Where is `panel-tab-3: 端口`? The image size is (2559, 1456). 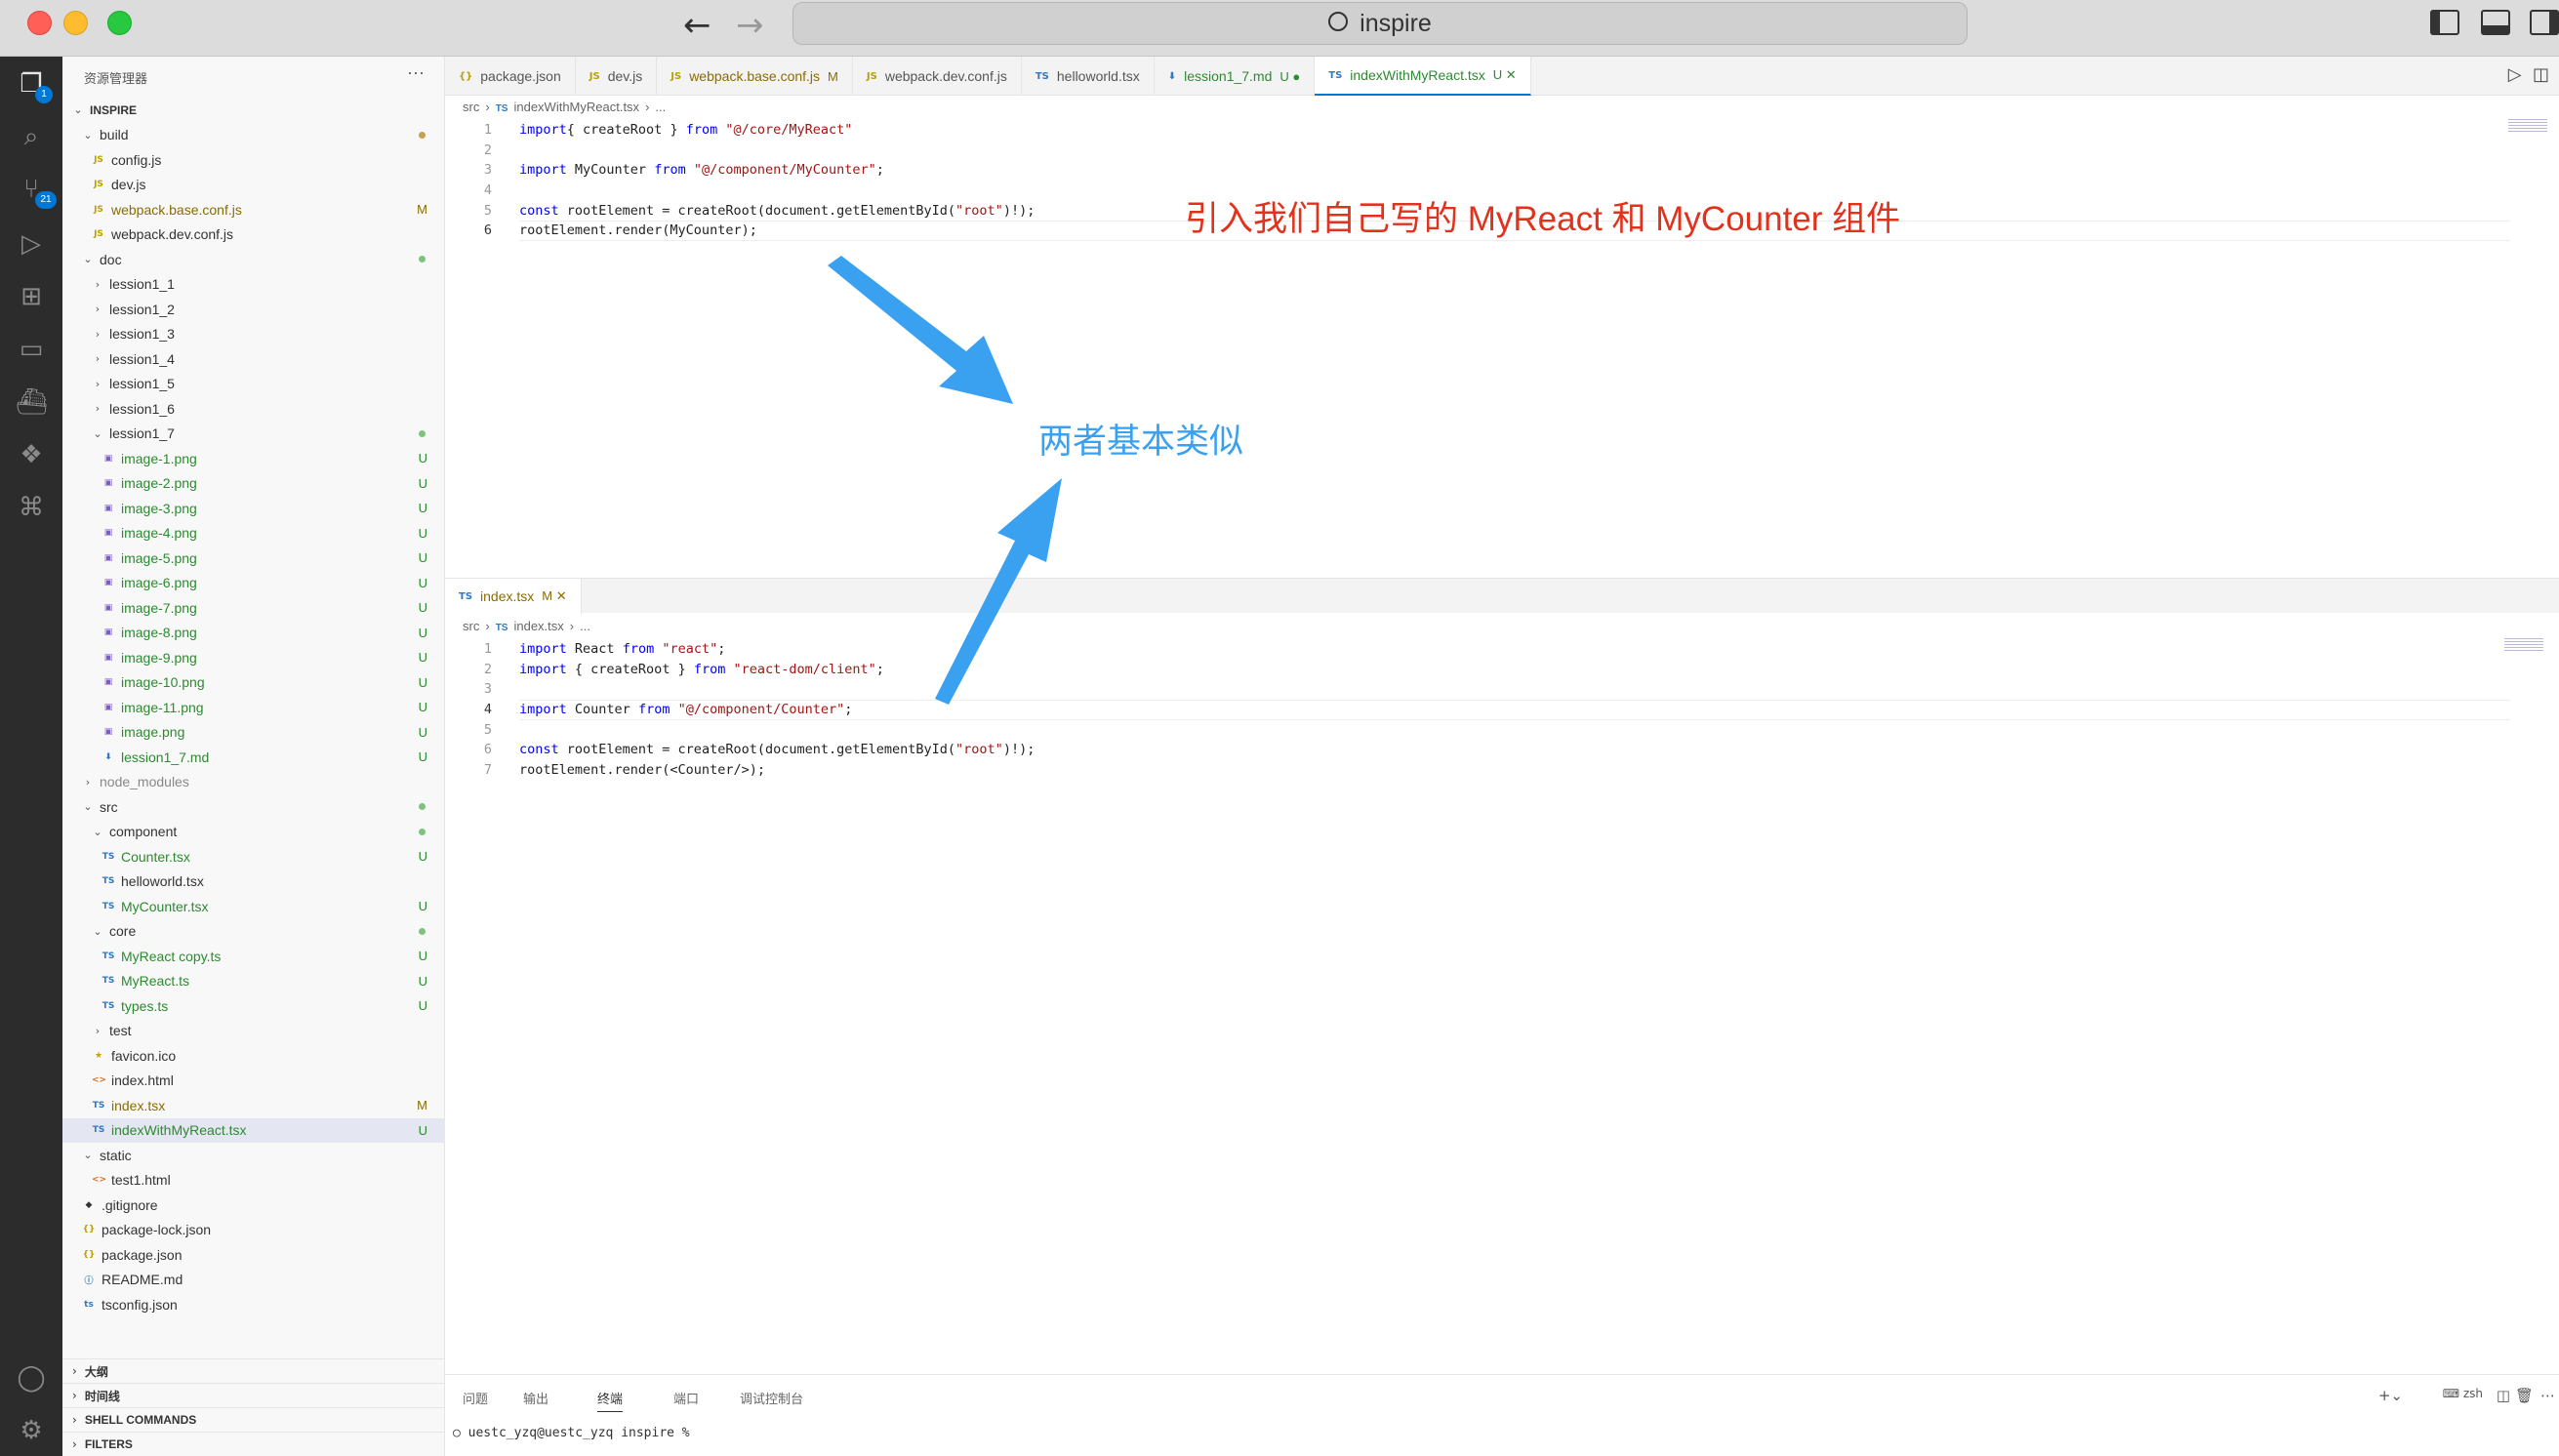 panel-tab-3: 端口 is located at coordinates (686, 1398).